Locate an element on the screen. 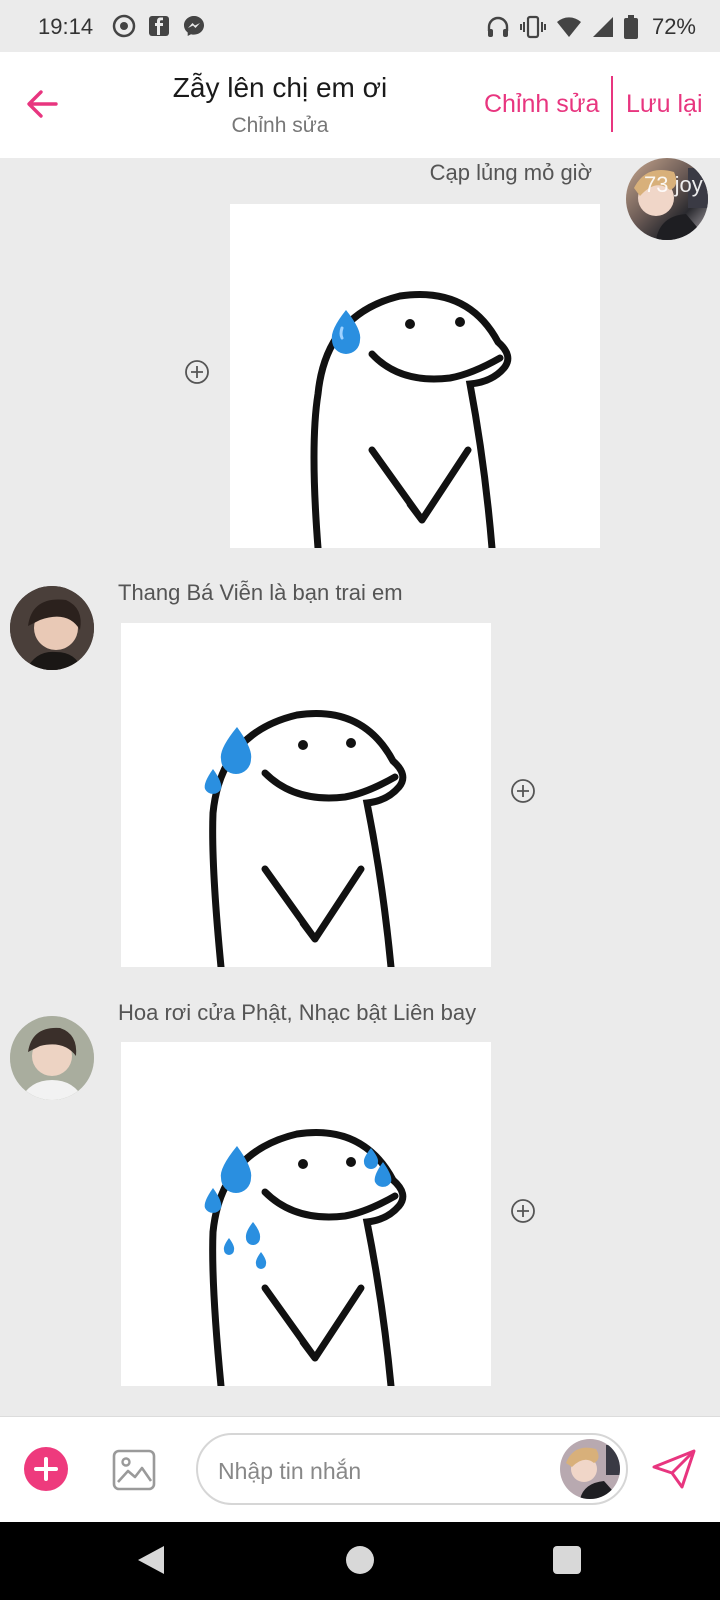 The image size is (720, 1600). message-sender-name: Cạp lủng mỏ giờ is located at coordinates (510, 172).